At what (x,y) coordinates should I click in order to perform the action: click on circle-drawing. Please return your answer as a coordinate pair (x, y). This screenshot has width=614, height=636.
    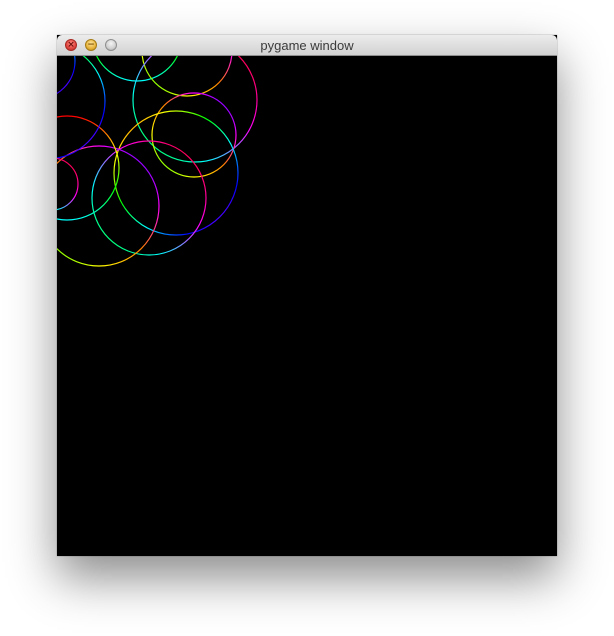
    Looking at the image, I should click on (157, 161).